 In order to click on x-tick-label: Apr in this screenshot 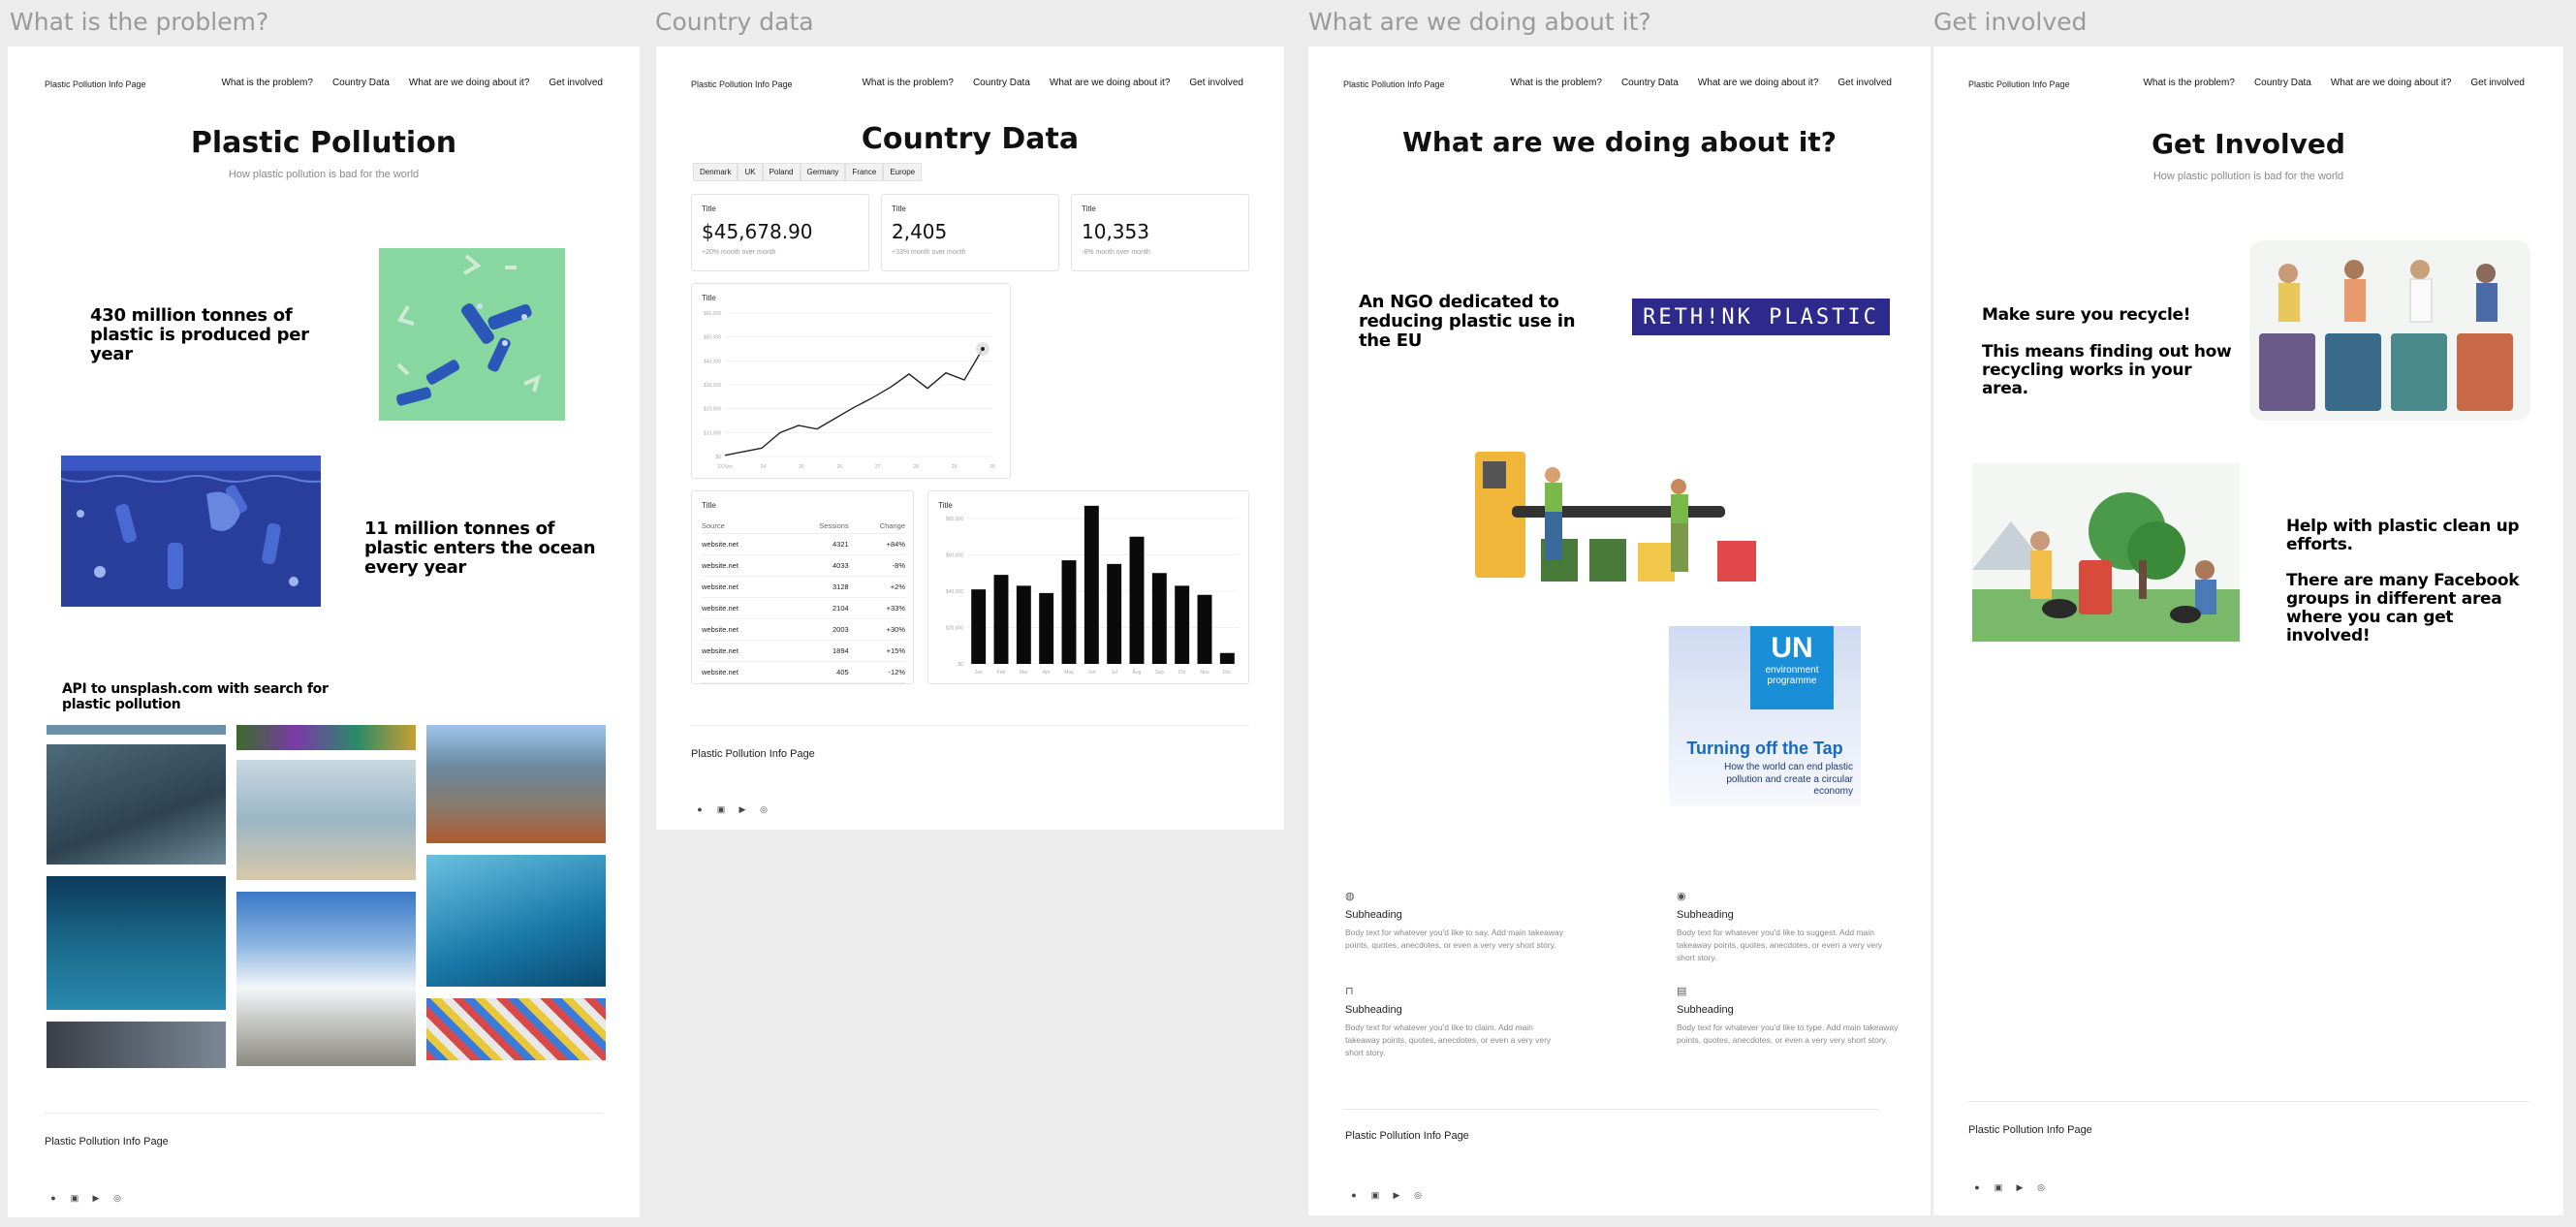, I will do `click(1047, 673)`.